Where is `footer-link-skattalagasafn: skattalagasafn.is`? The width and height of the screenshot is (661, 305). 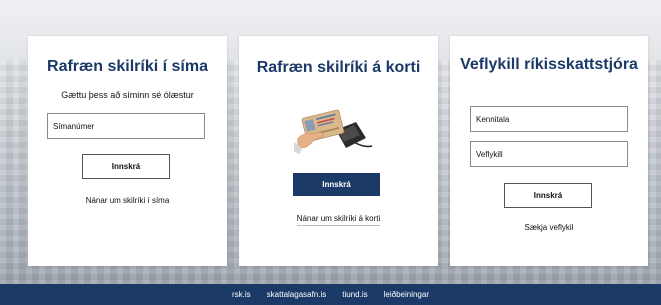 footer-link-skattalagasafn: skattalagasafn.is is located at coordinates (297, 294).